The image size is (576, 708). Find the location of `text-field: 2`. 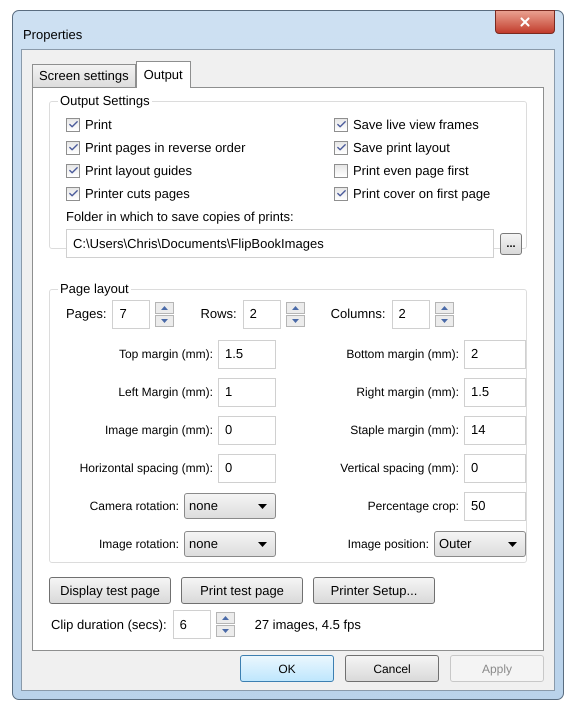

text-field: 2 is located at coordinates (495, 354).